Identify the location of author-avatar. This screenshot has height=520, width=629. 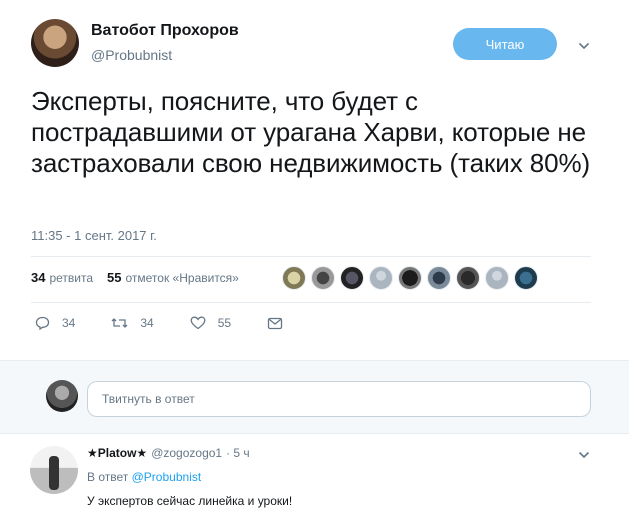
(55, 43).